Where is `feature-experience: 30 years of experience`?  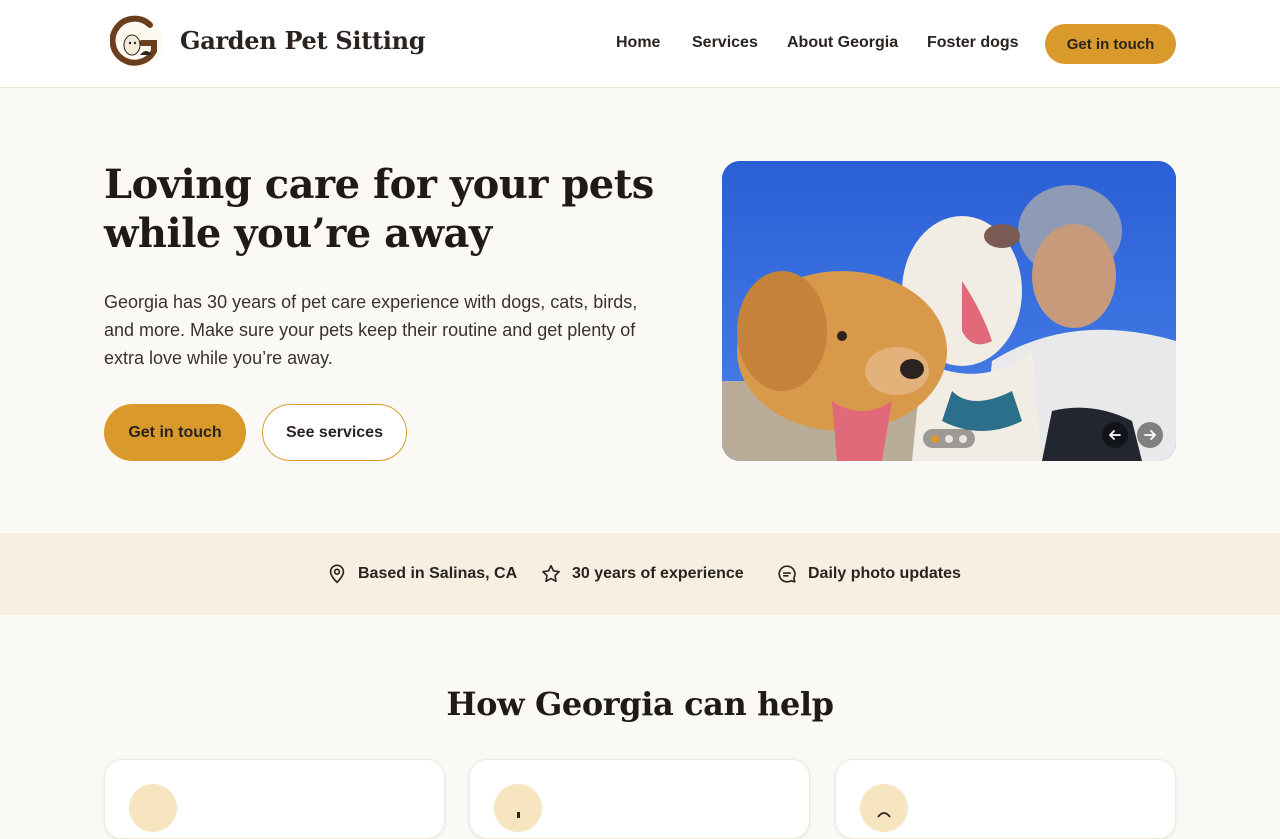 feature-experience: 30 years of experience is located at coordinates (642, 574).